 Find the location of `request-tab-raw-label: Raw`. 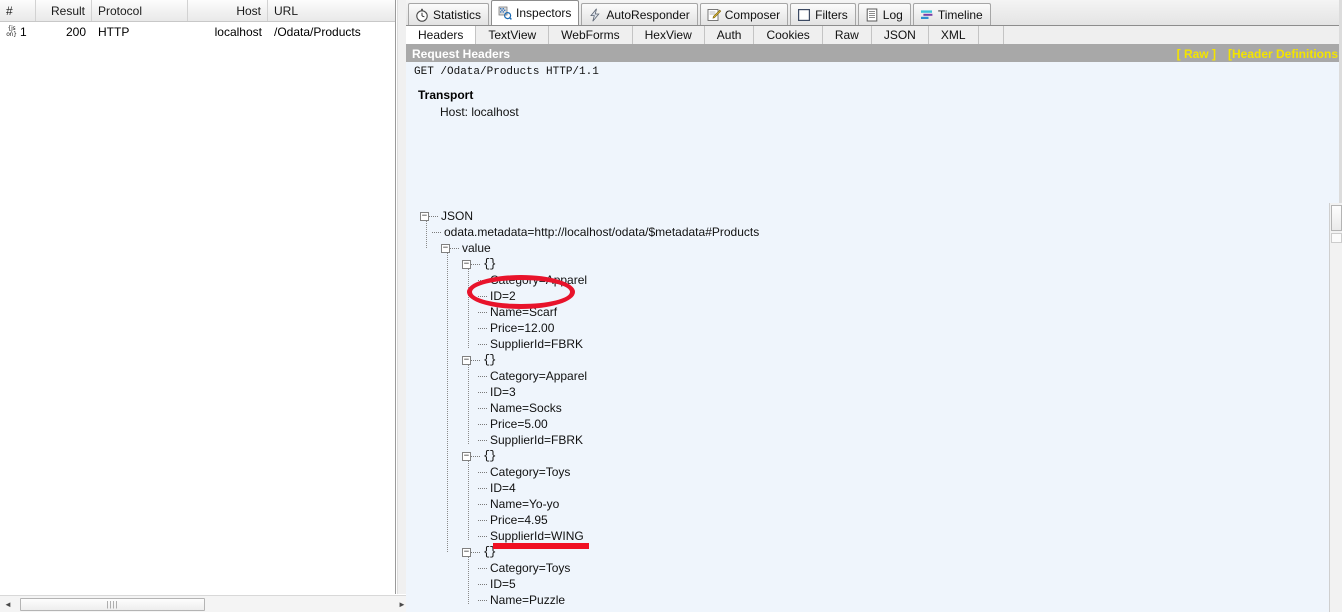

request-tab-raw-label: Raw is located at coordinates (846, 35).